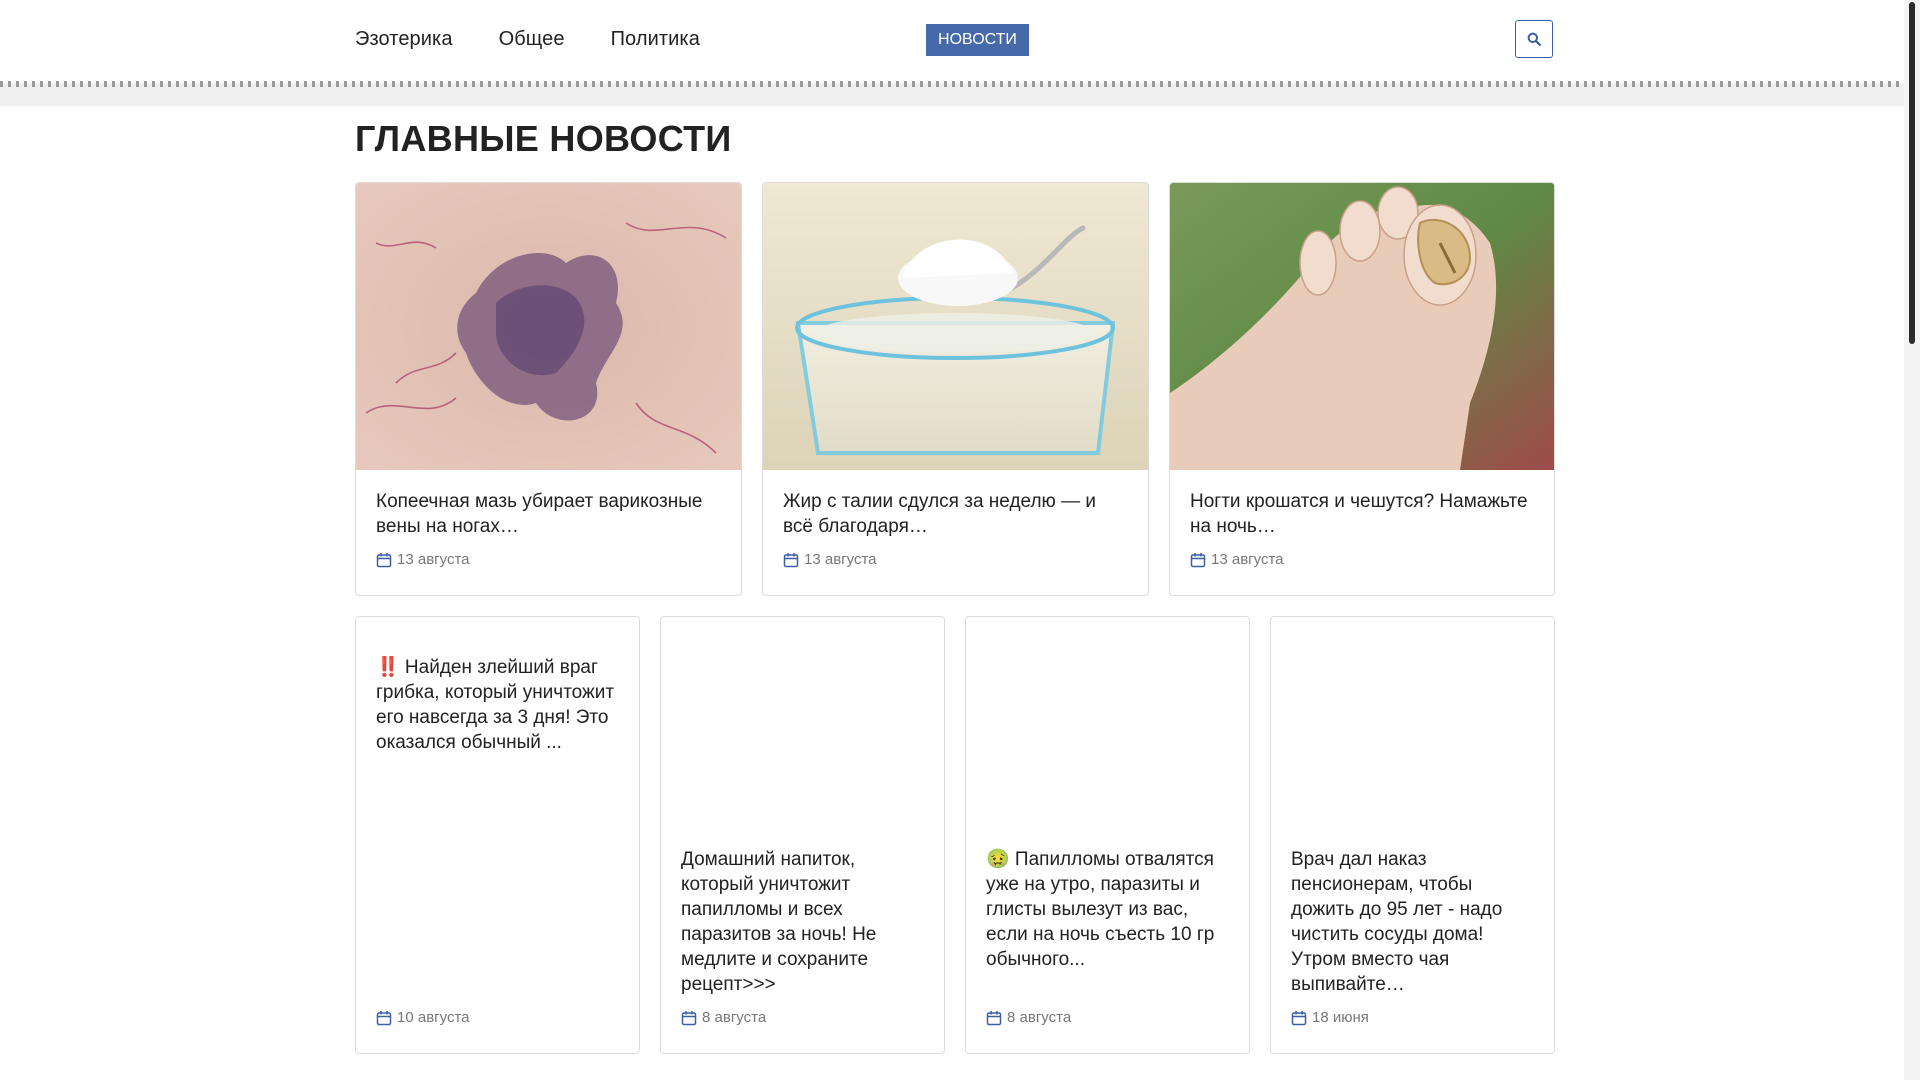 The width and height of the screenshot is (1920, 1080). Describe the element at coordinates (977, 40) in the screenshot. I see `news-button: НОВОСТИ` at that location.